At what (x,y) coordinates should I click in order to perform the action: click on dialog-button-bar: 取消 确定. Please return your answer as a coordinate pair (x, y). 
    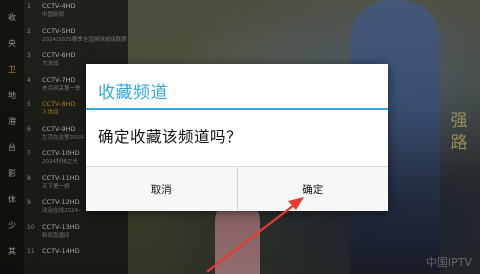
    Looking at the image, I should click on (237, 188).